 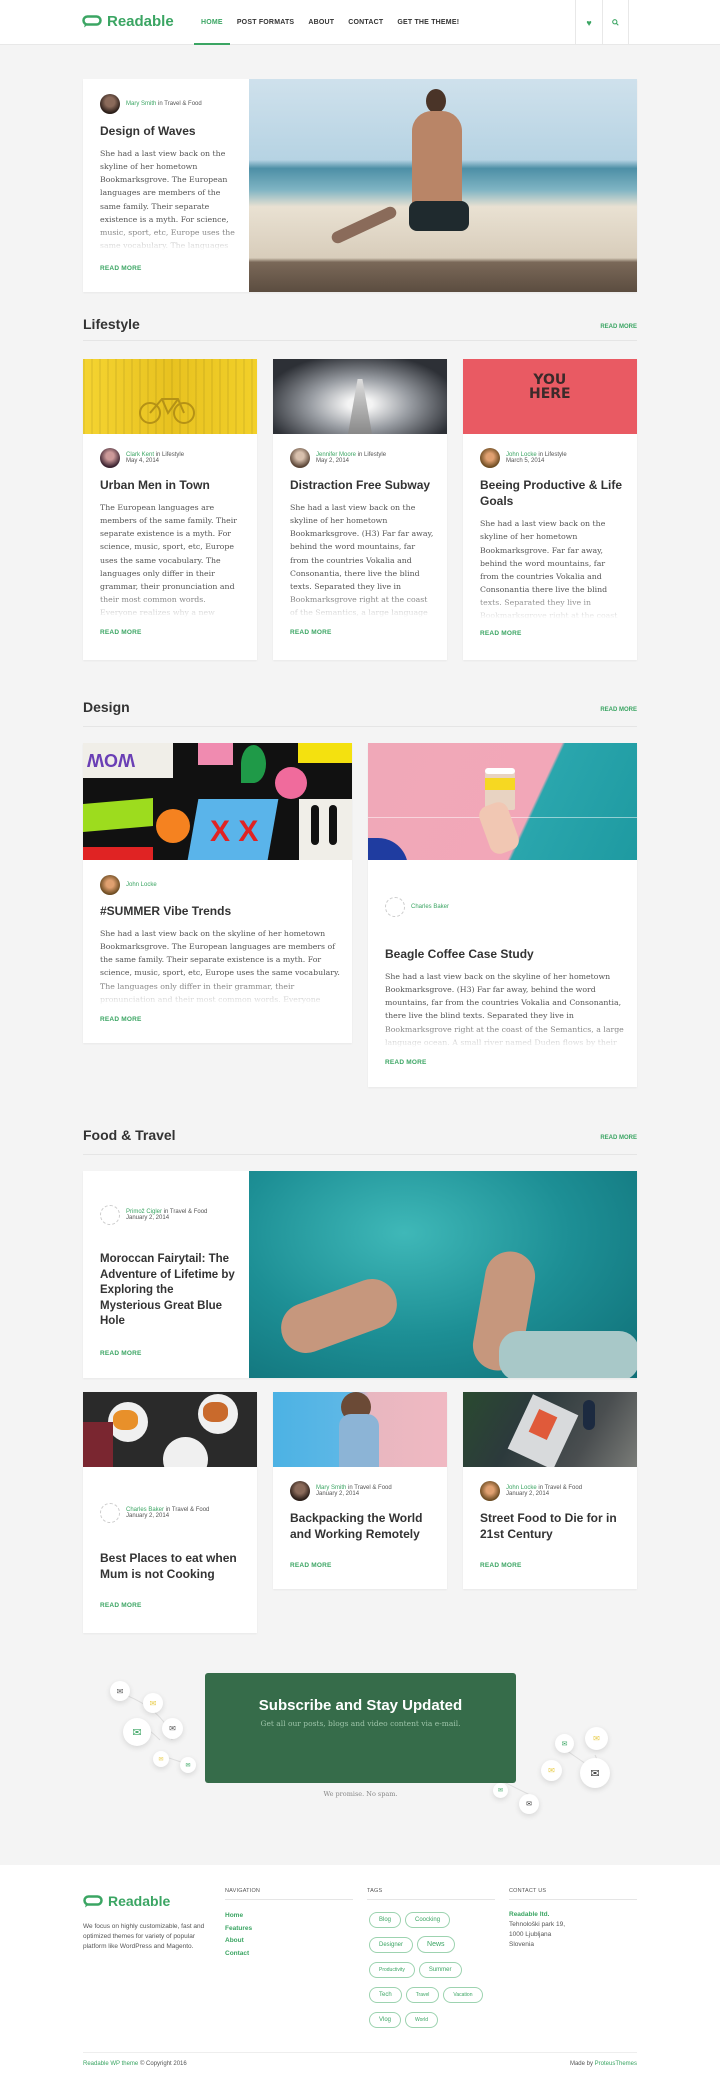 What do you see at coordinates (172, 485) in the screenshot?
I see `post-title: Urban Men in Town` at bounding box center [172, 485].